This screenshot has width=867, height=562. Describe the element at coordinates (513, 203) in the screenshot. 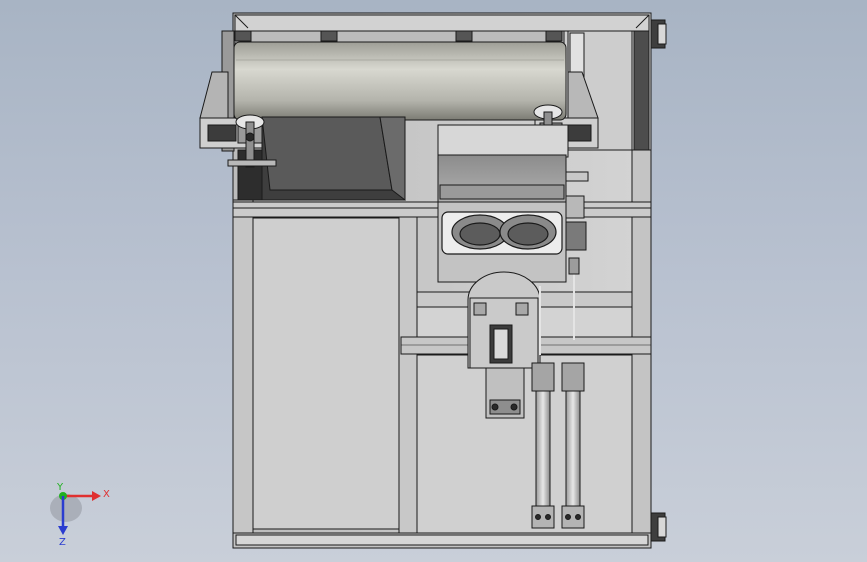

I see `cup-mold-block` at that location.